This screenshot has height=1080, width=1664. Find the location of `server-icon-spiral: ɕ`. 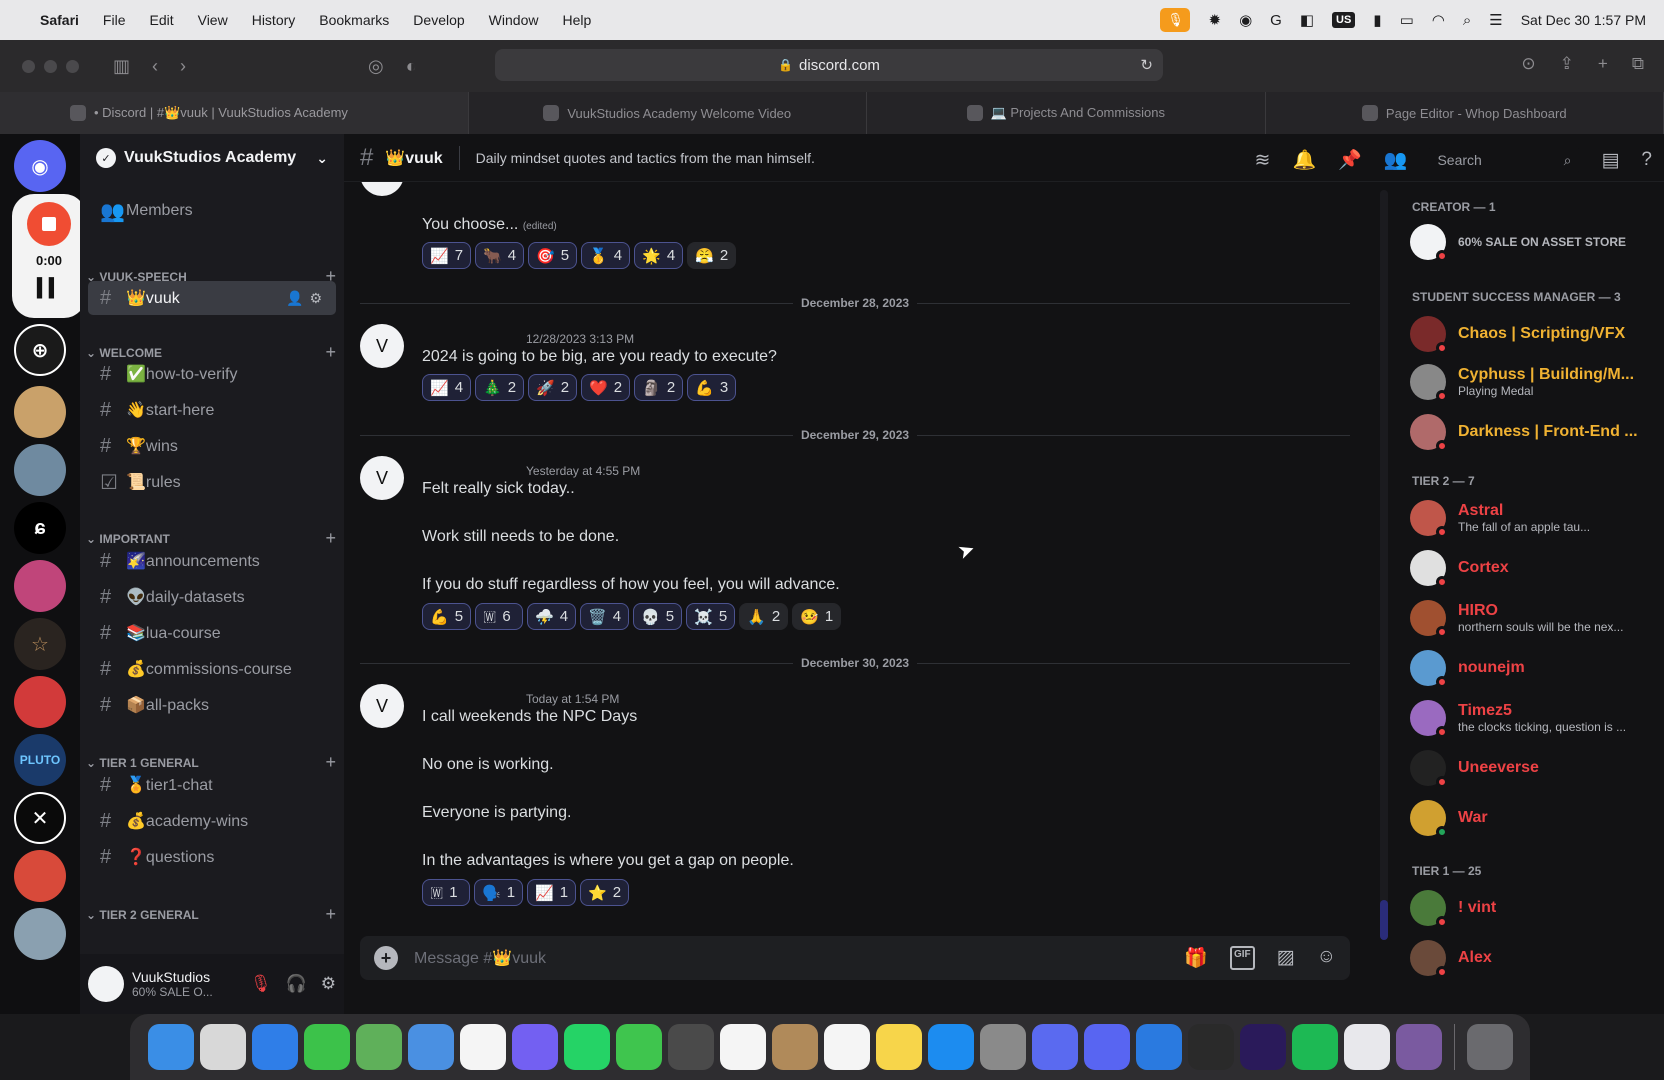

server-icon-spiral: ɕ is located at coordinates (40, 528).